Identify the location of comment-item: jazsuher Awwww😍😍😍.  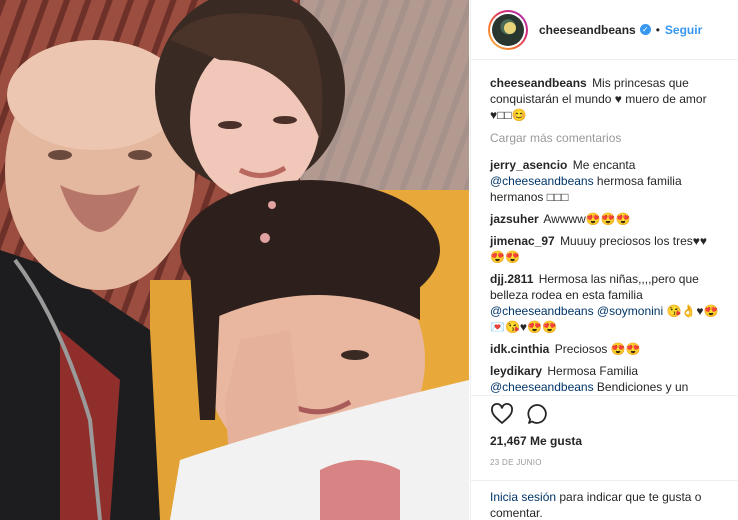
(605, 219).